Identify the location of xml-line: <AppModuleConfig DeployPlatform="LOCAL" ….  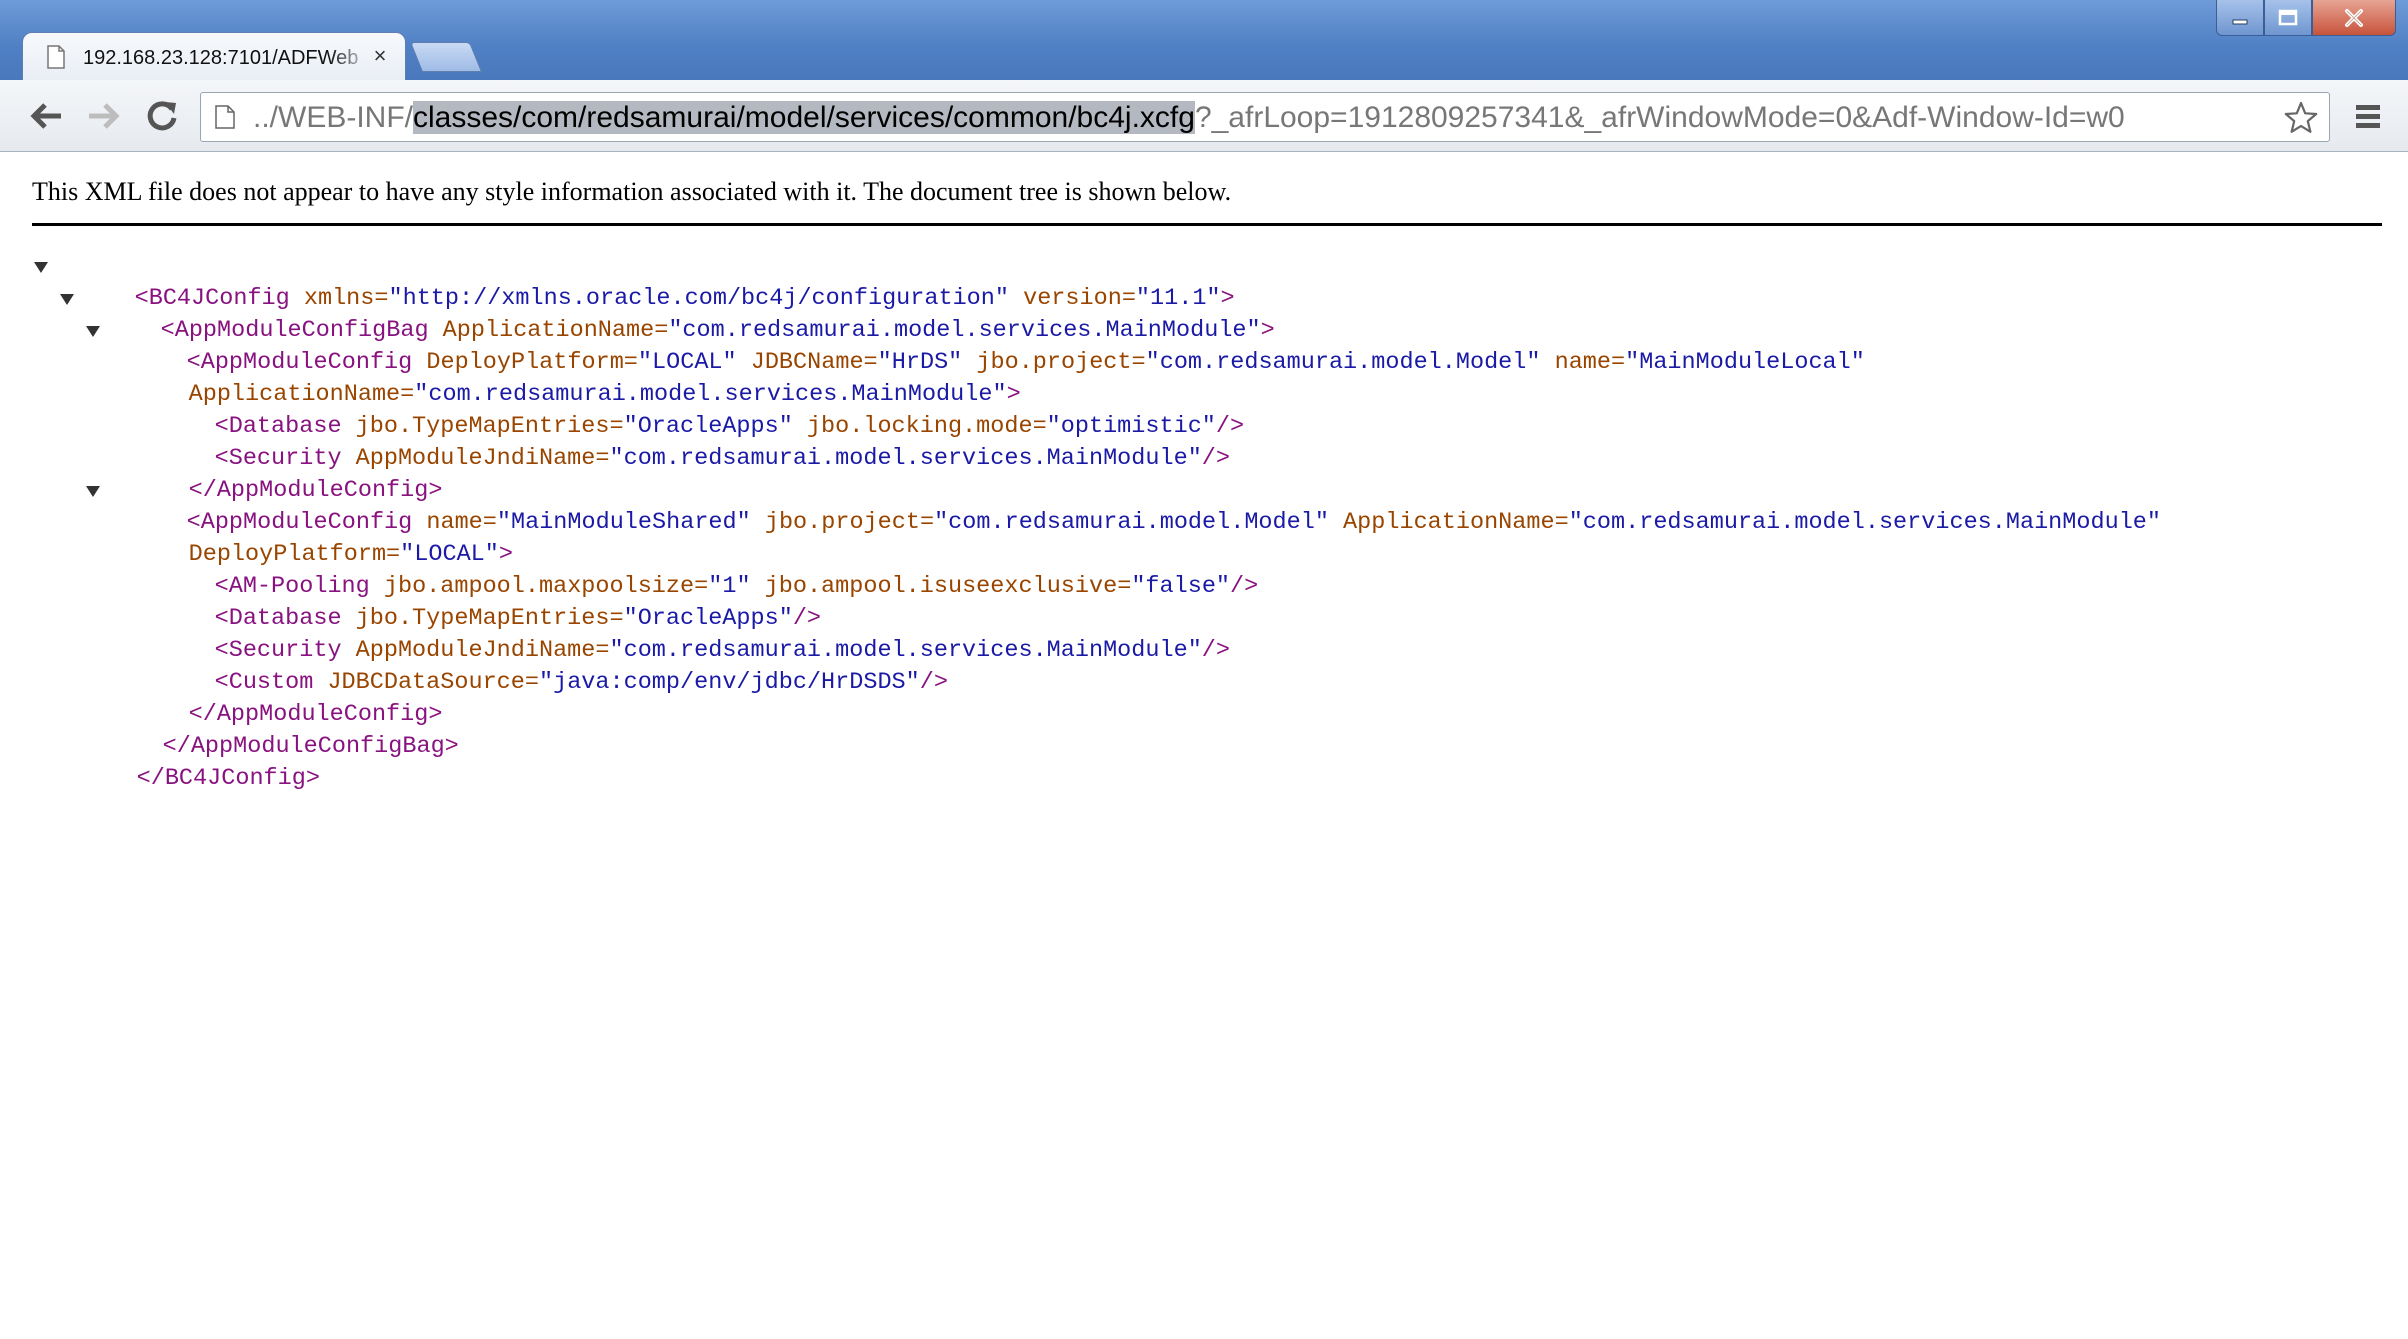
(975, 345).